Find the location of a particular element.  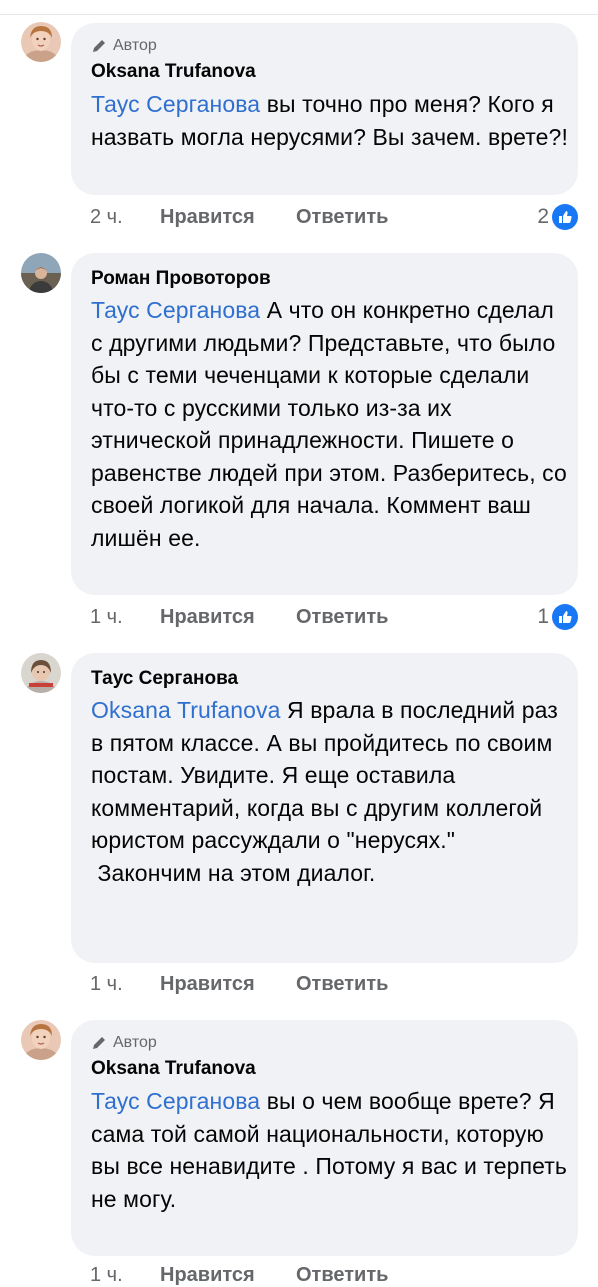

reaction-count: 2 is located at coordinates (557, 217).